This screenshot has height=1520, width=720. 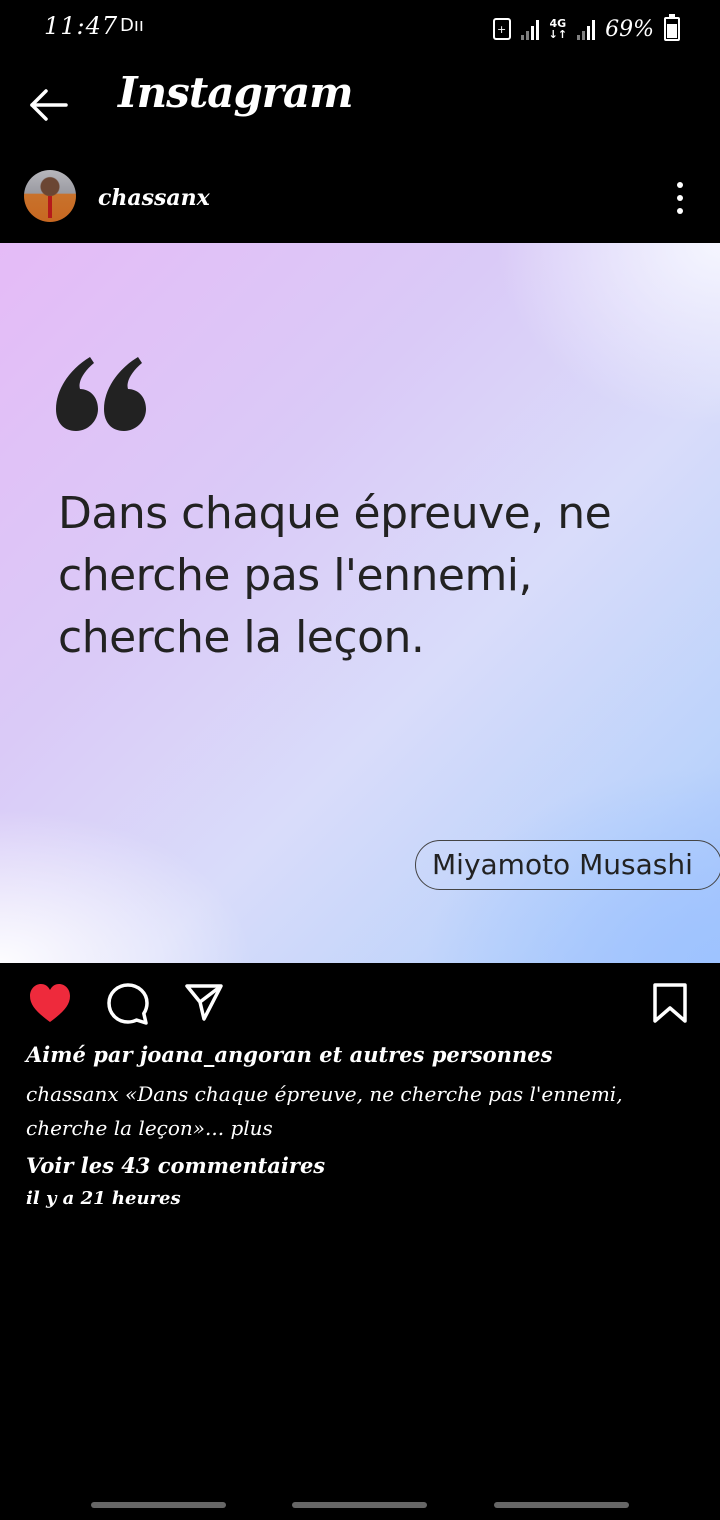 I want to click on status-notification-indicator: Dıı, so click(x=132, y=25).